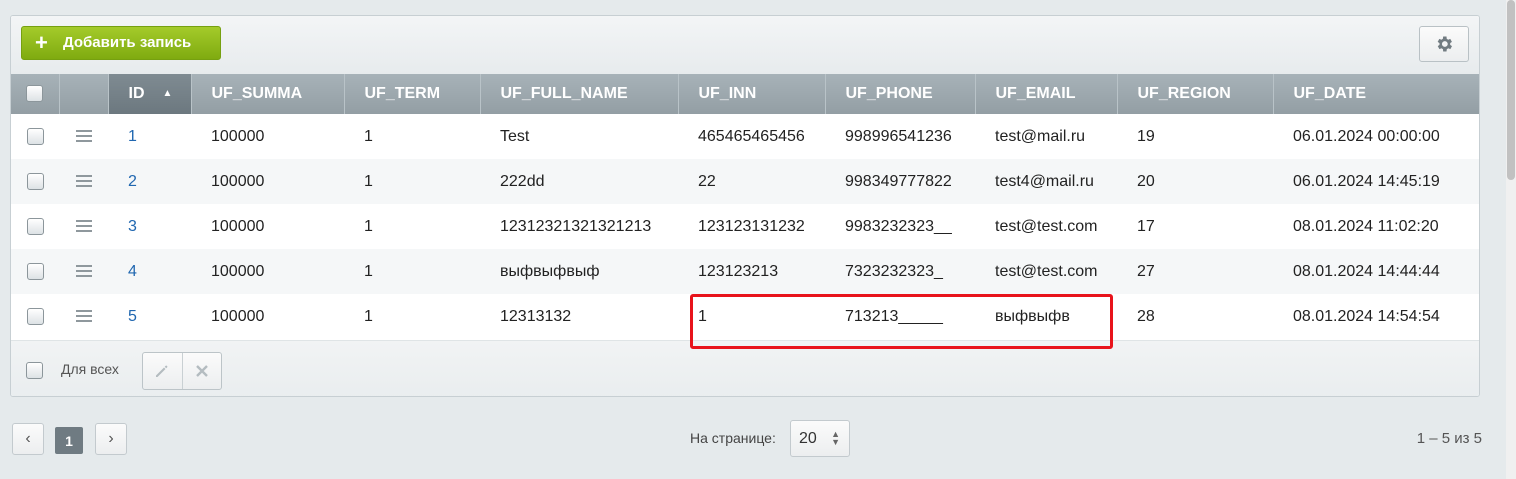 The height and width of the screenshot is (479, 1516). I want to click on scrollbar-thumb, so click(1511, 90).